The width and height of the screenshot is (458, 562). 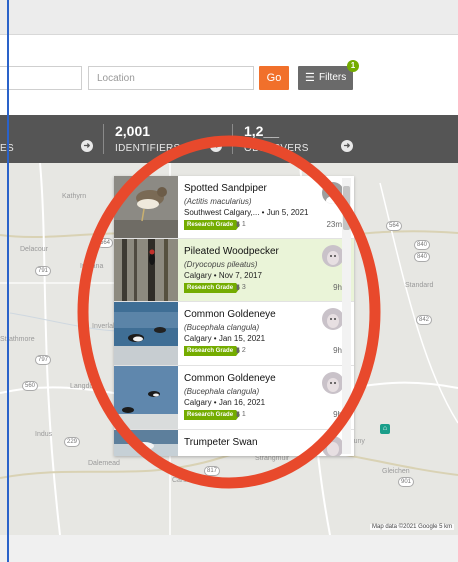 I want to click on map-attribution: Map data ©2021 Google 5 km, so click(x=412, y=527).